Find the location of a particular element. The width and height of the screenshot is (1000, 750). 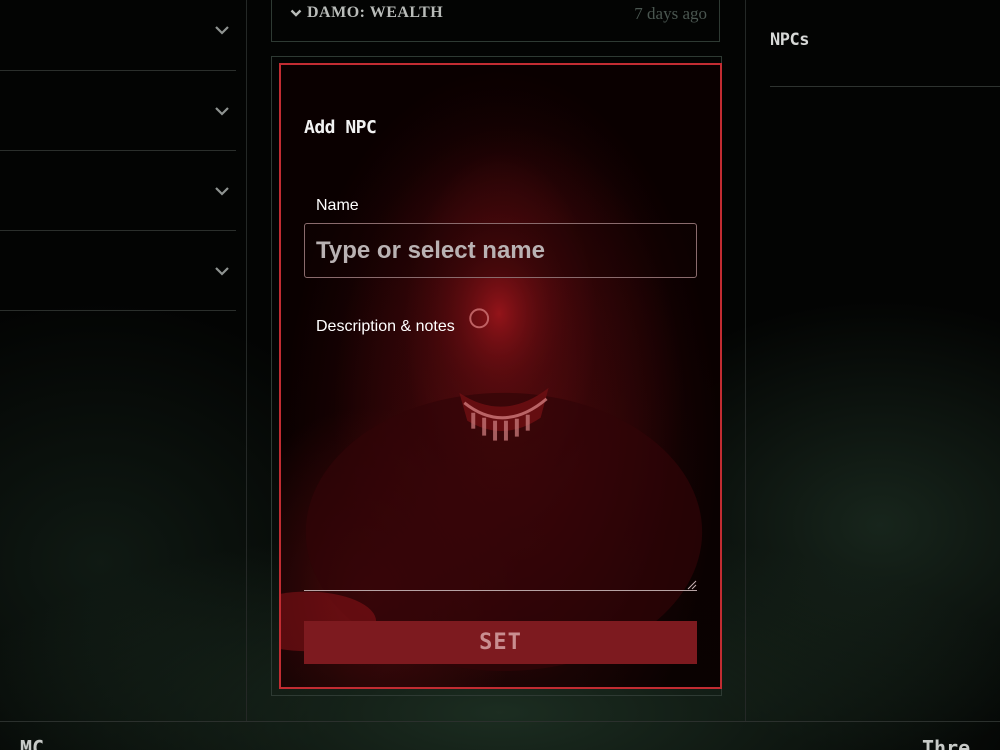

news-card-title-text: DAMO: WEALTH is located at coordinates (375, 12).